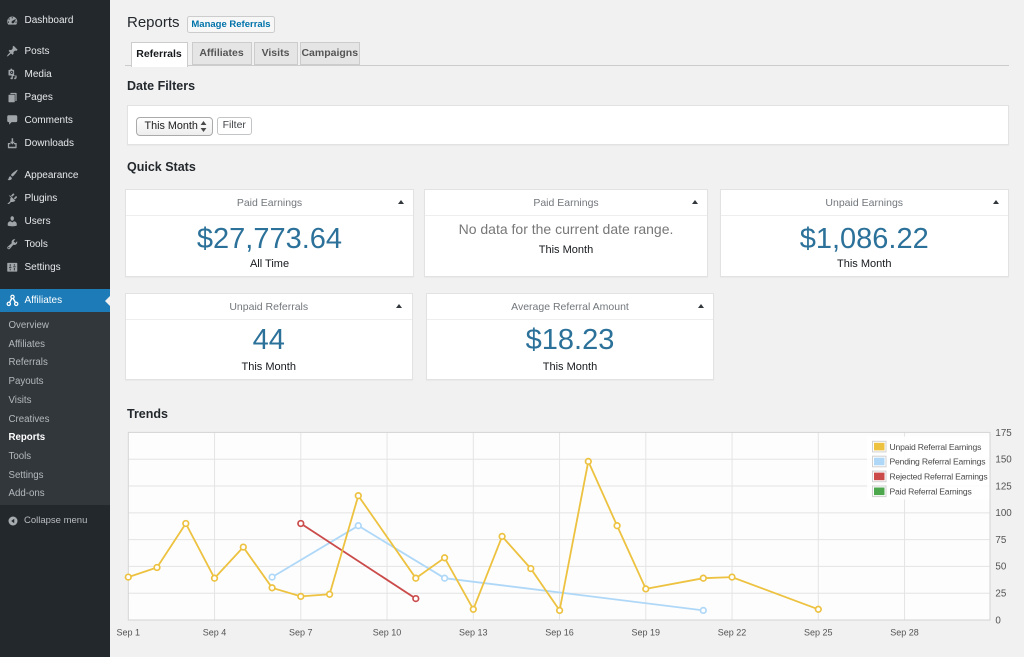 Image resolution: width=1024 pixels, height=657 pixels. I want to click on svg-text: 100, so click(1003, 513).